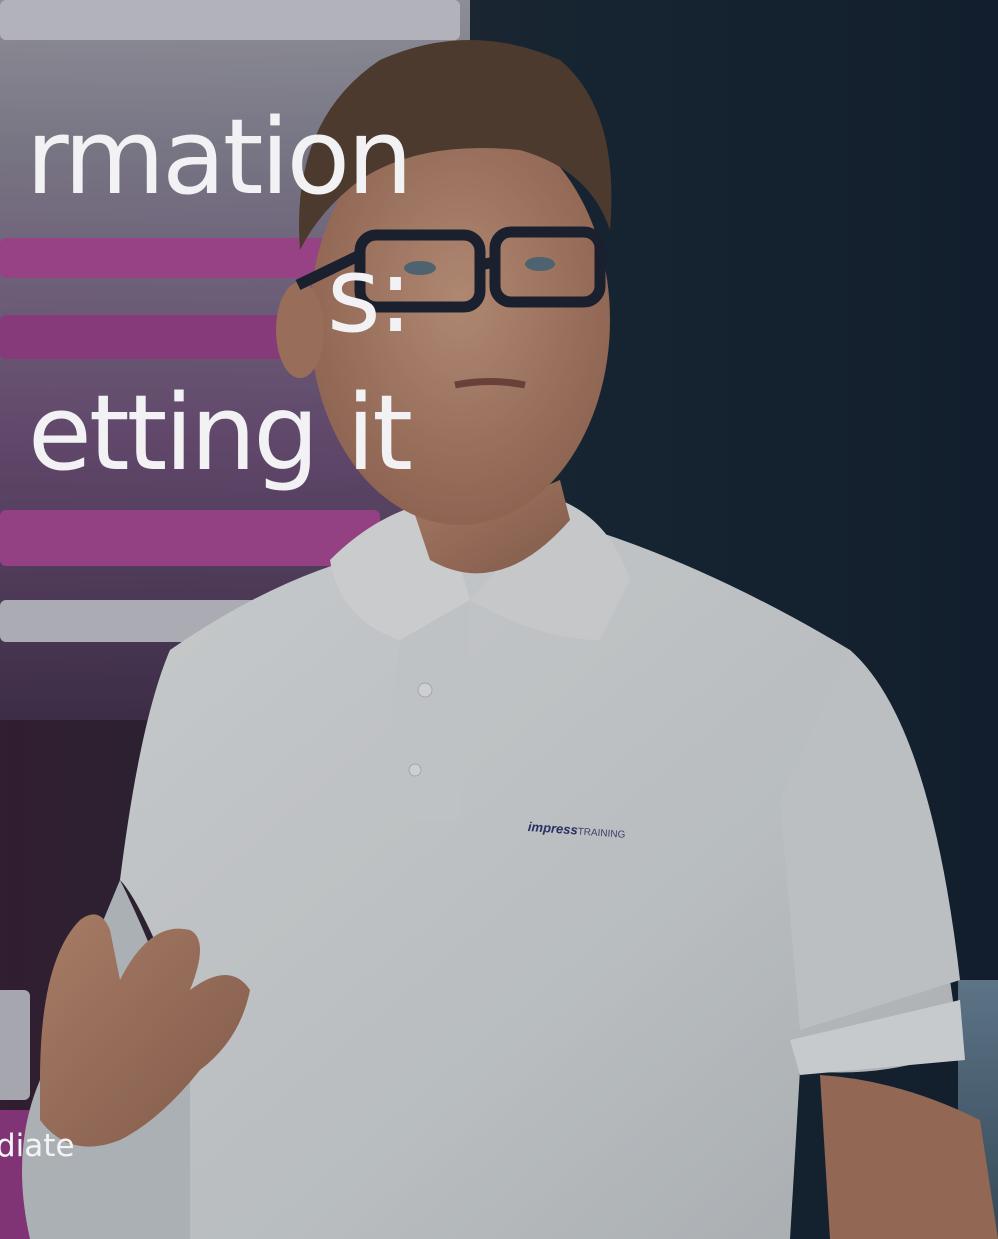  What do you see at coordinates (37, 1146) in the screenshot?
I see `course-level-label: diate` at bounding box center [37, 1146].